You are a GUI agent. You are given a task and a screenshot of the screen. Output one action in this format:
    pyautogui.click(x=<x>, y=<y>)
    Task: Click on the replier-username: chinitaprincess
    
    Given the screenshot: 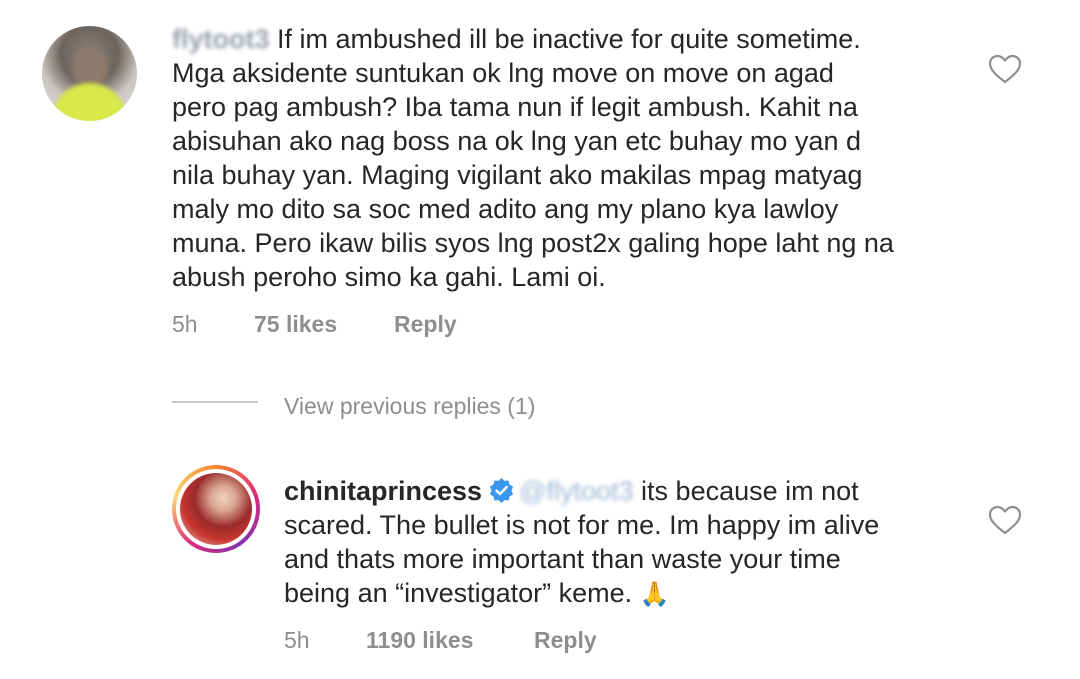 What is the action you would take?
    pyautogui.click(x=383, y=491)
    